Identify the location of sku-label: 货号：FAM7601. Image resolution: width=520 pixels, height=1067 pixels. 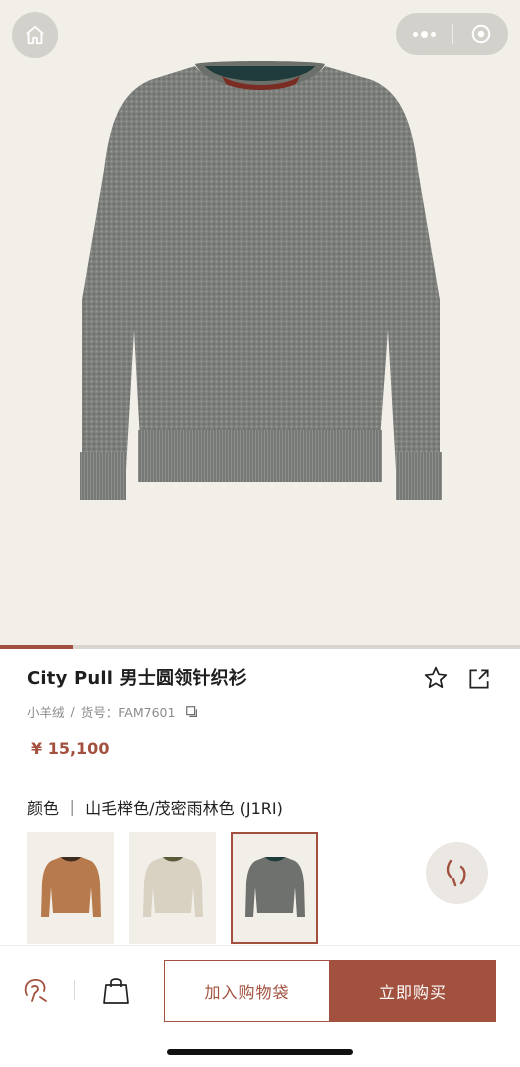
(128, 712).